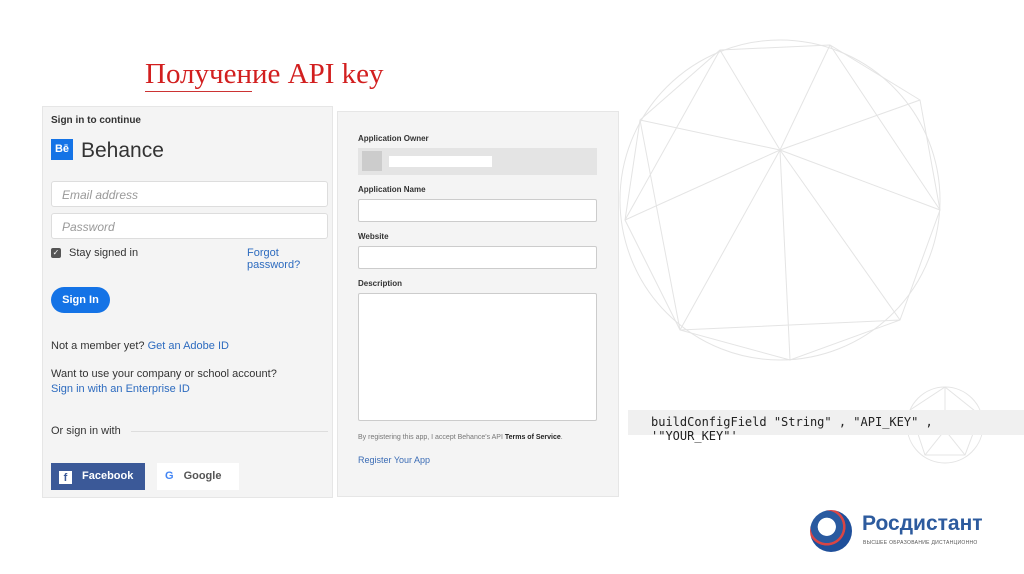 The image size is (1024, 574). I want to click on behance-logo-icon: Bē, so click(62, 149).